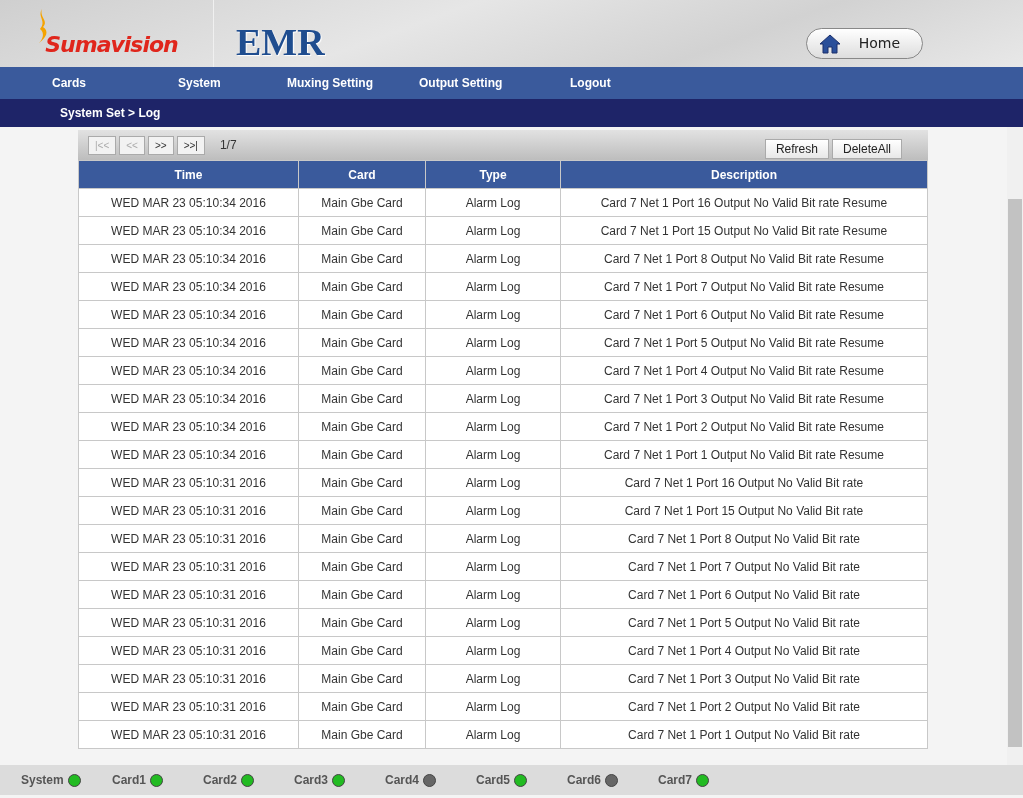  What do you see at coordinates (744, 230) in the screenshot?
I see `table-cell: Card 7 Net 1 Port 15 Output No Valid Bit rate Resume` at bounding box center [744, 230].